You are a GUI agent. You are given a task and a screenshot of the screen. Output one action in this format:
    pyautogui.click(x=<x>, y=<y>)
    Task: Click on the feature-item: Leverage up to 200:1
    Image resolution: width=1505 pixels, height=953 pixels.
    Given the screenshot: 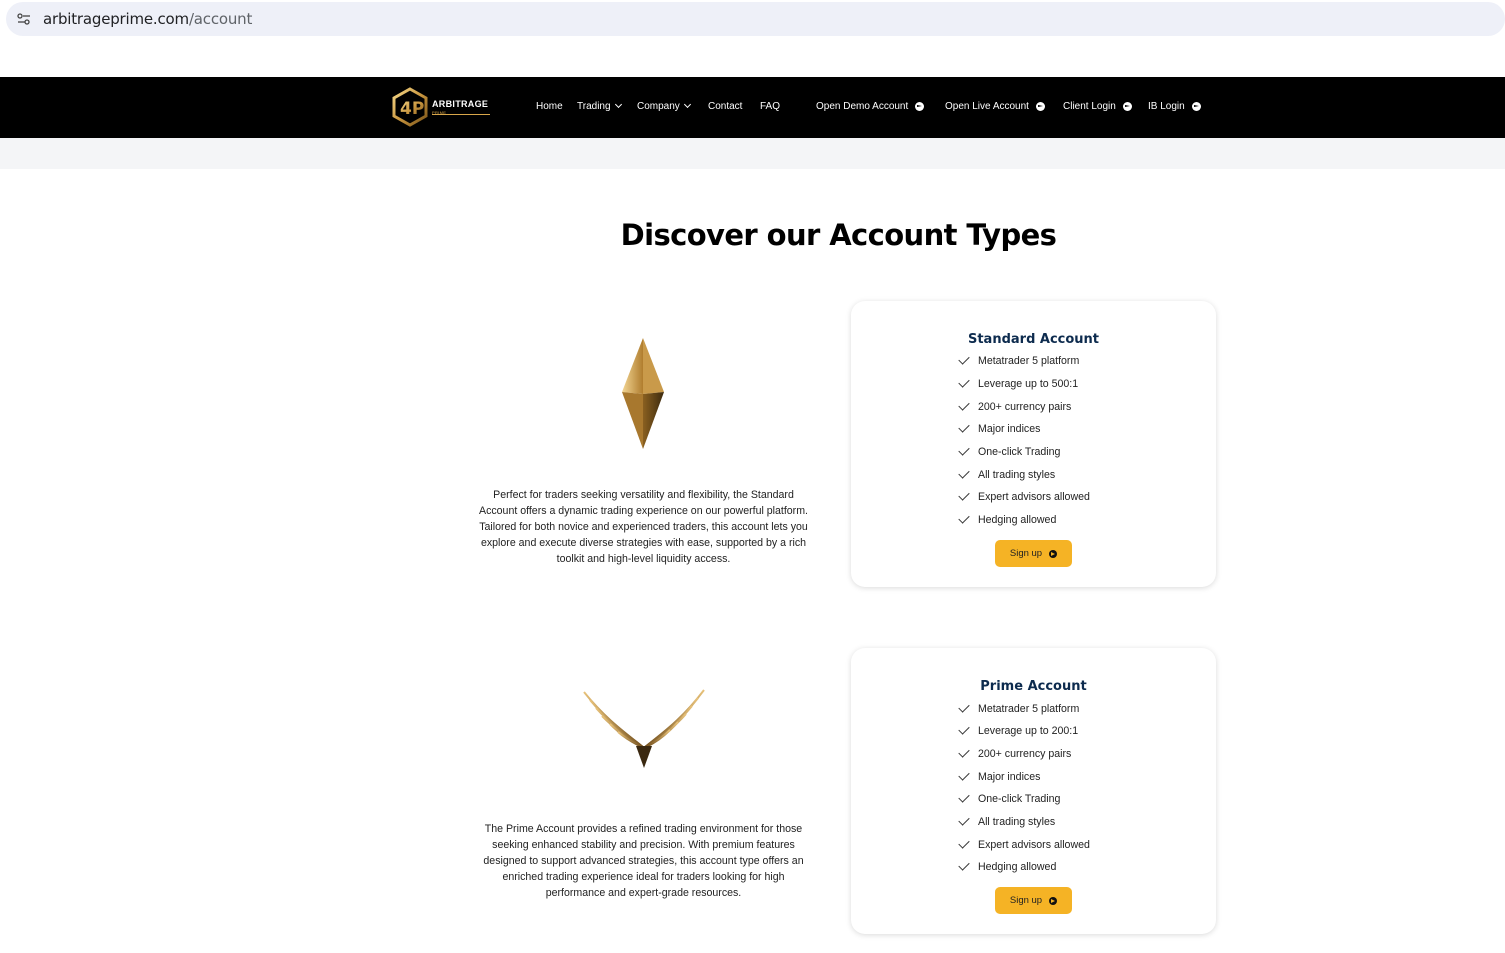 What is the action you would take?
    pyautogui.click(x=1018, y=730)
    